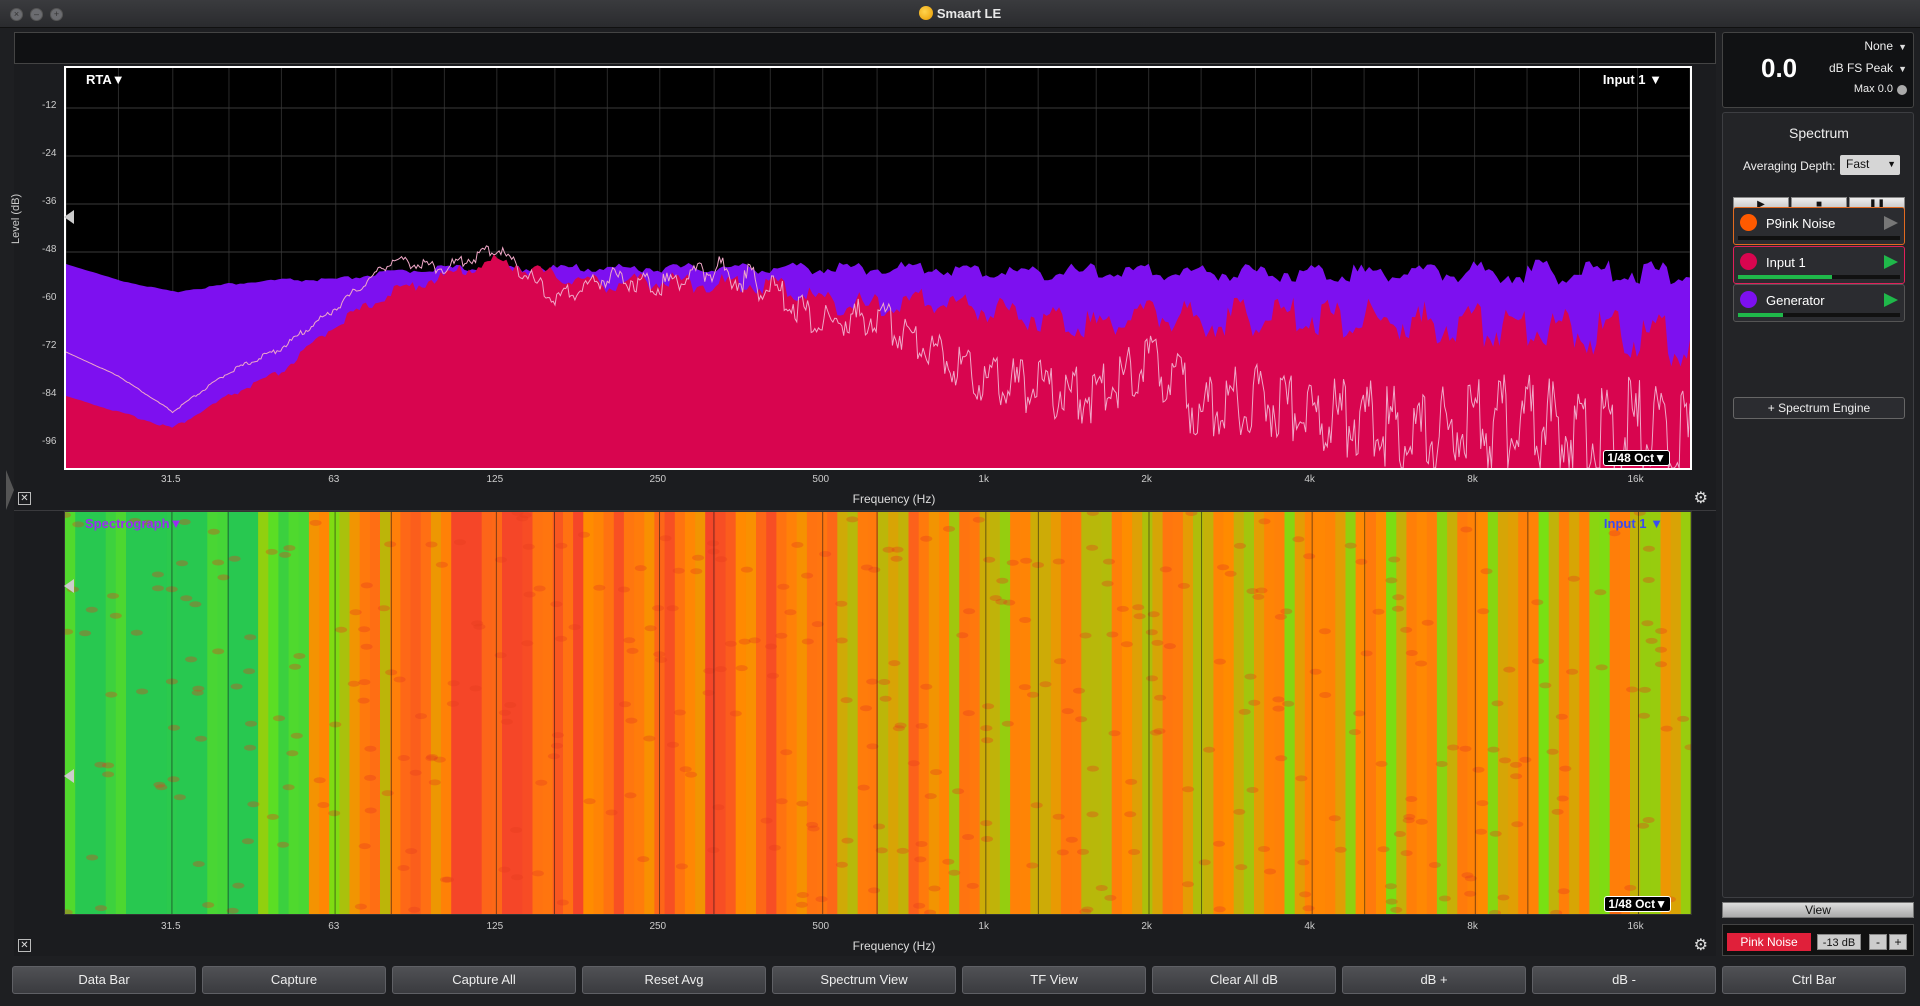  Describe the element at coordinates (1870, 165) in the screenshot. I see `averaging-depth-select: Fast ▼` at that location.